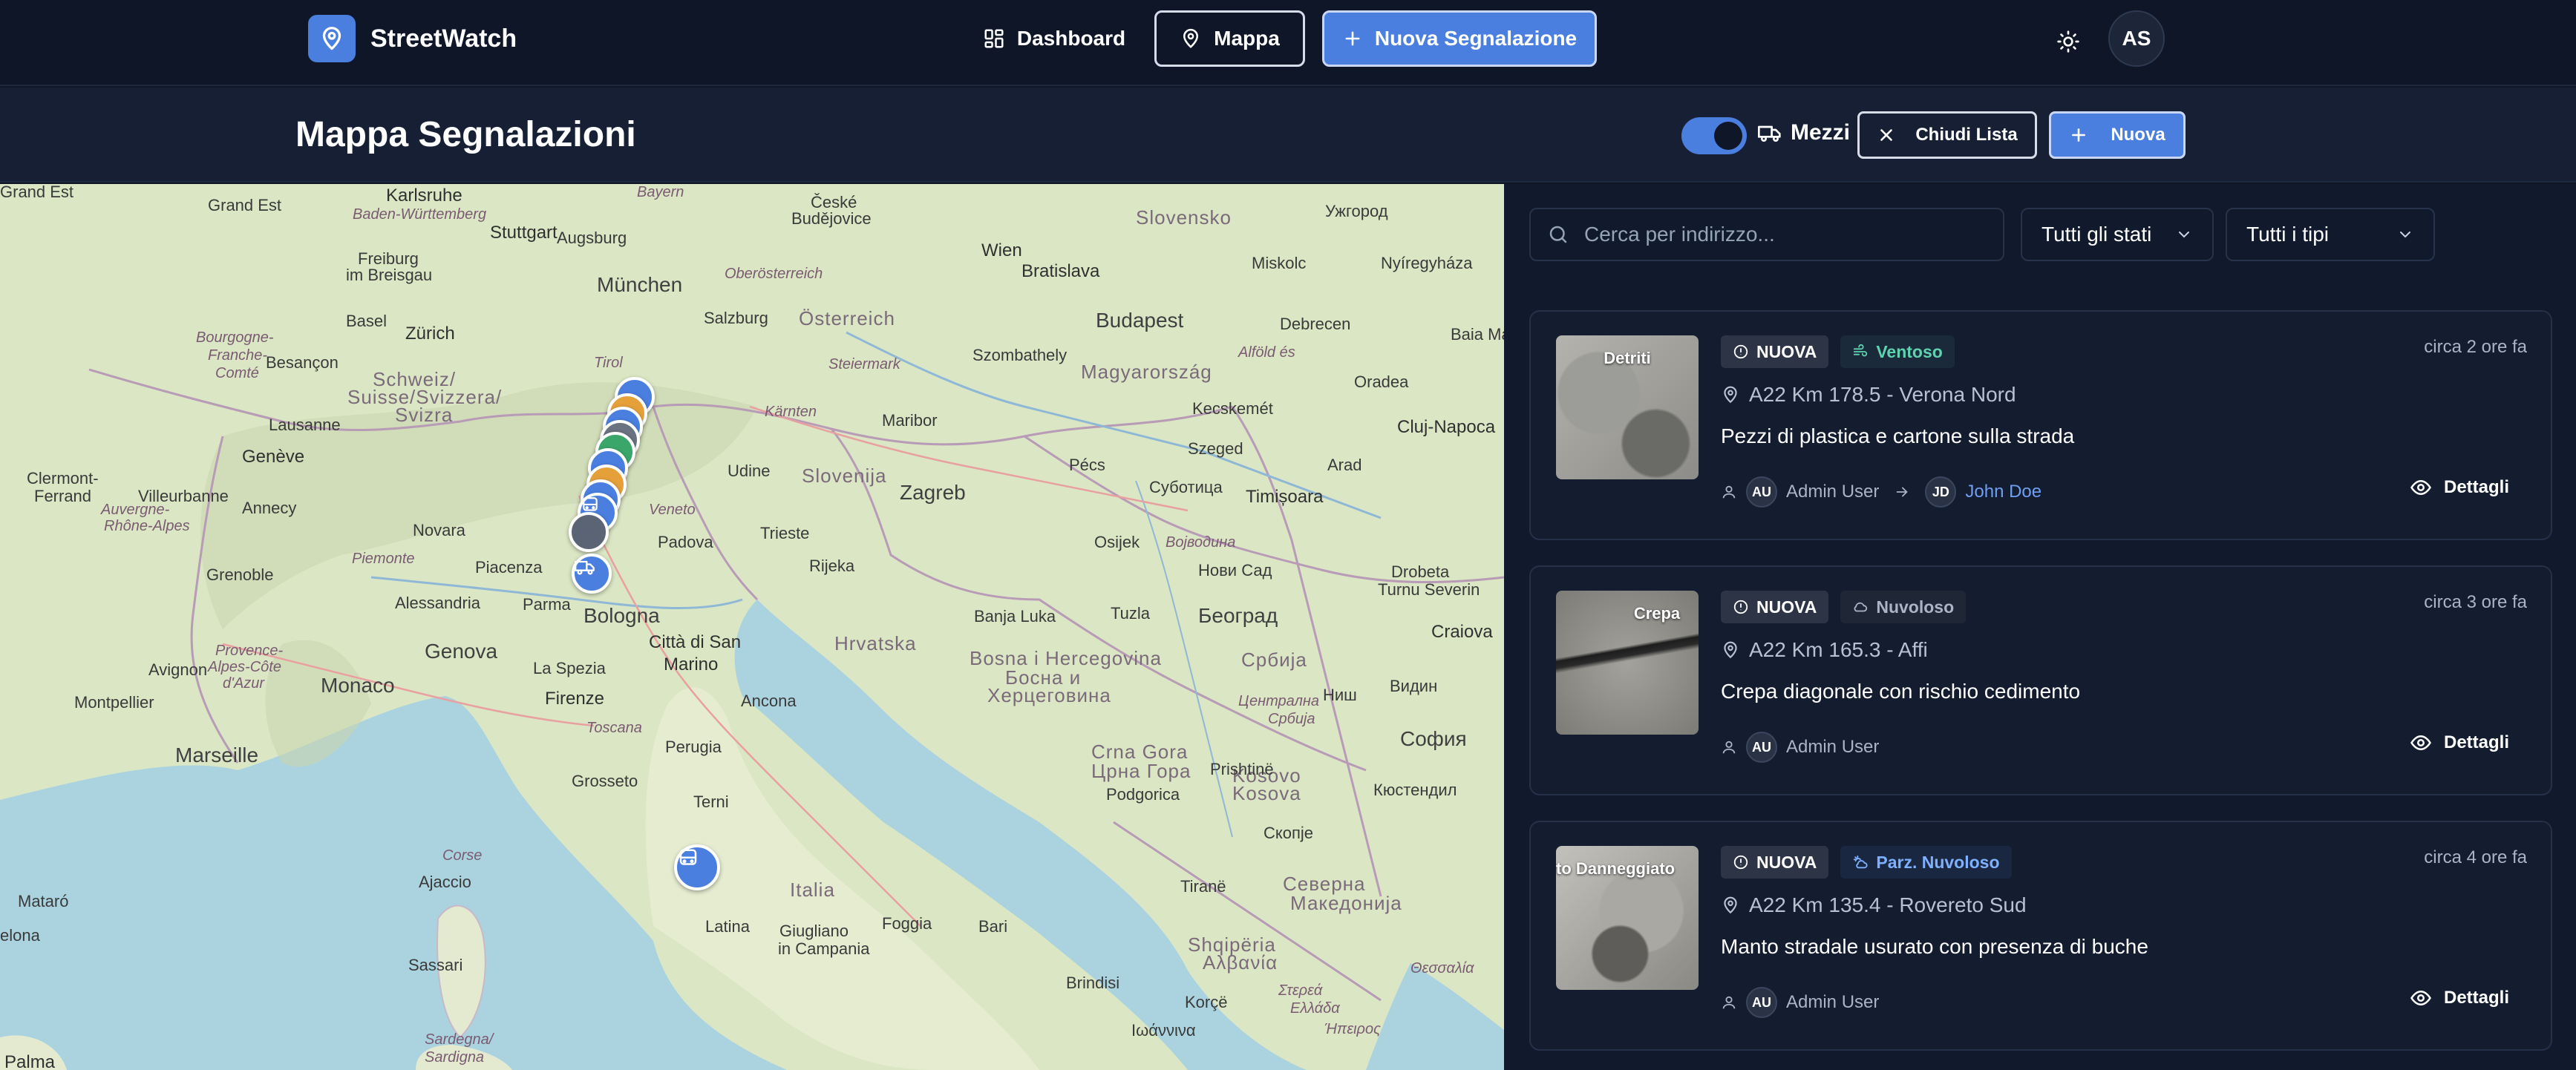 The height and width of the screenshot is (1070, 2576). Describe the element at coordinates (1229, 38) in the screenshot. I see `nav-mappa-button: Mappa` at that location.